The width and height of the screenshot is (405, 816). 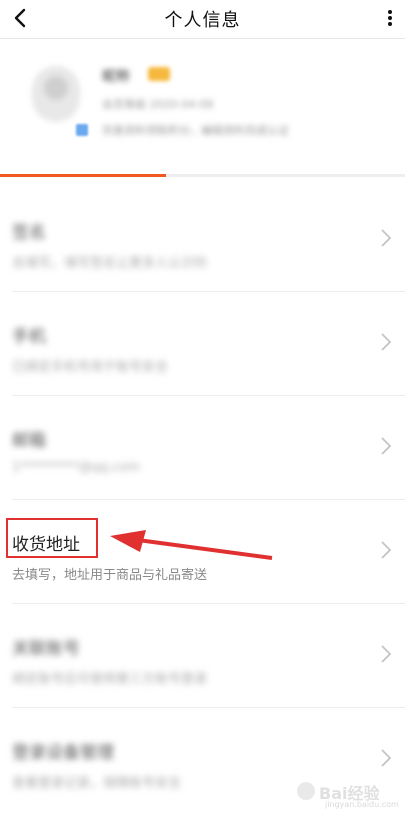 I want to click on more-button, so click(x=390, y=18).